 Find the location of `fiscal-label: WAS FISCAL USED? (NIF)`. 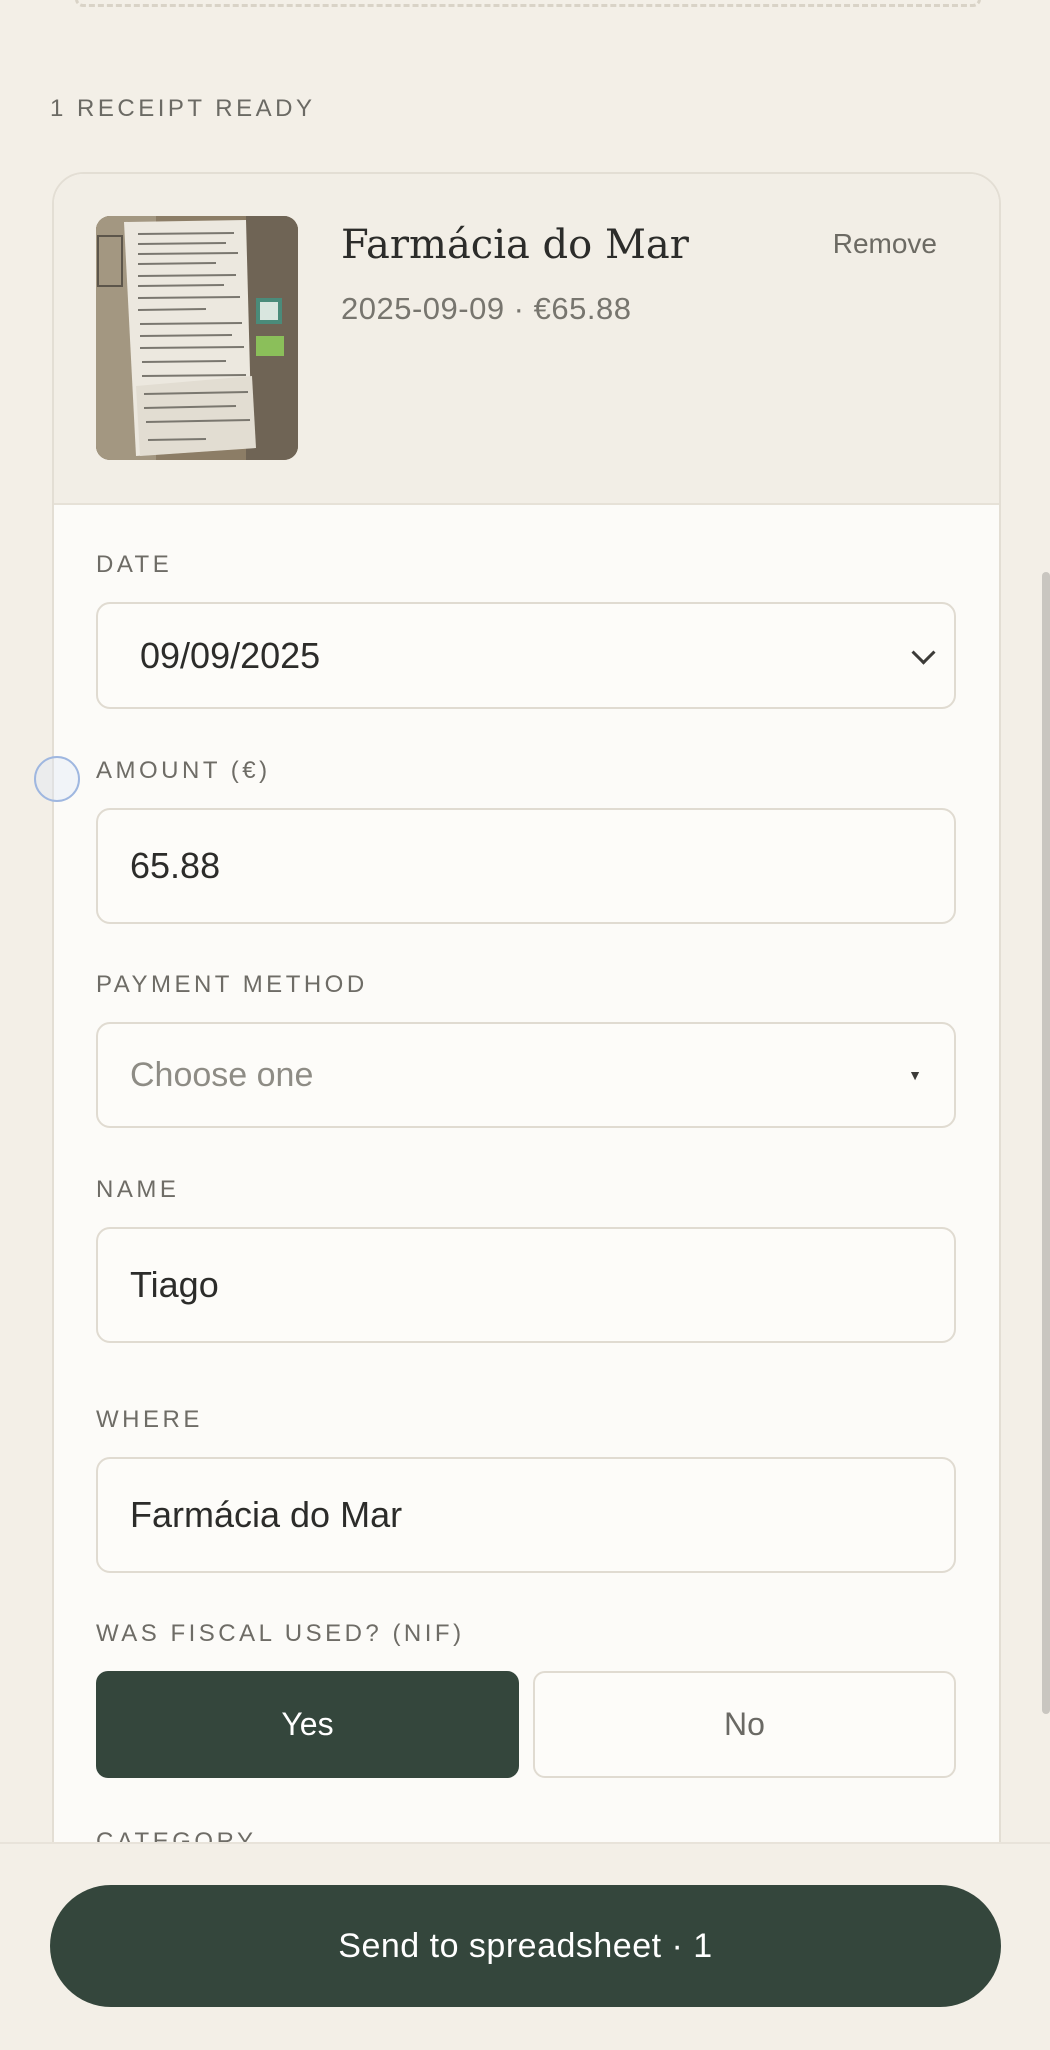

fiscal-label: WAS FISCAL USED? (NIF) is located at coordinates (280, 1633).